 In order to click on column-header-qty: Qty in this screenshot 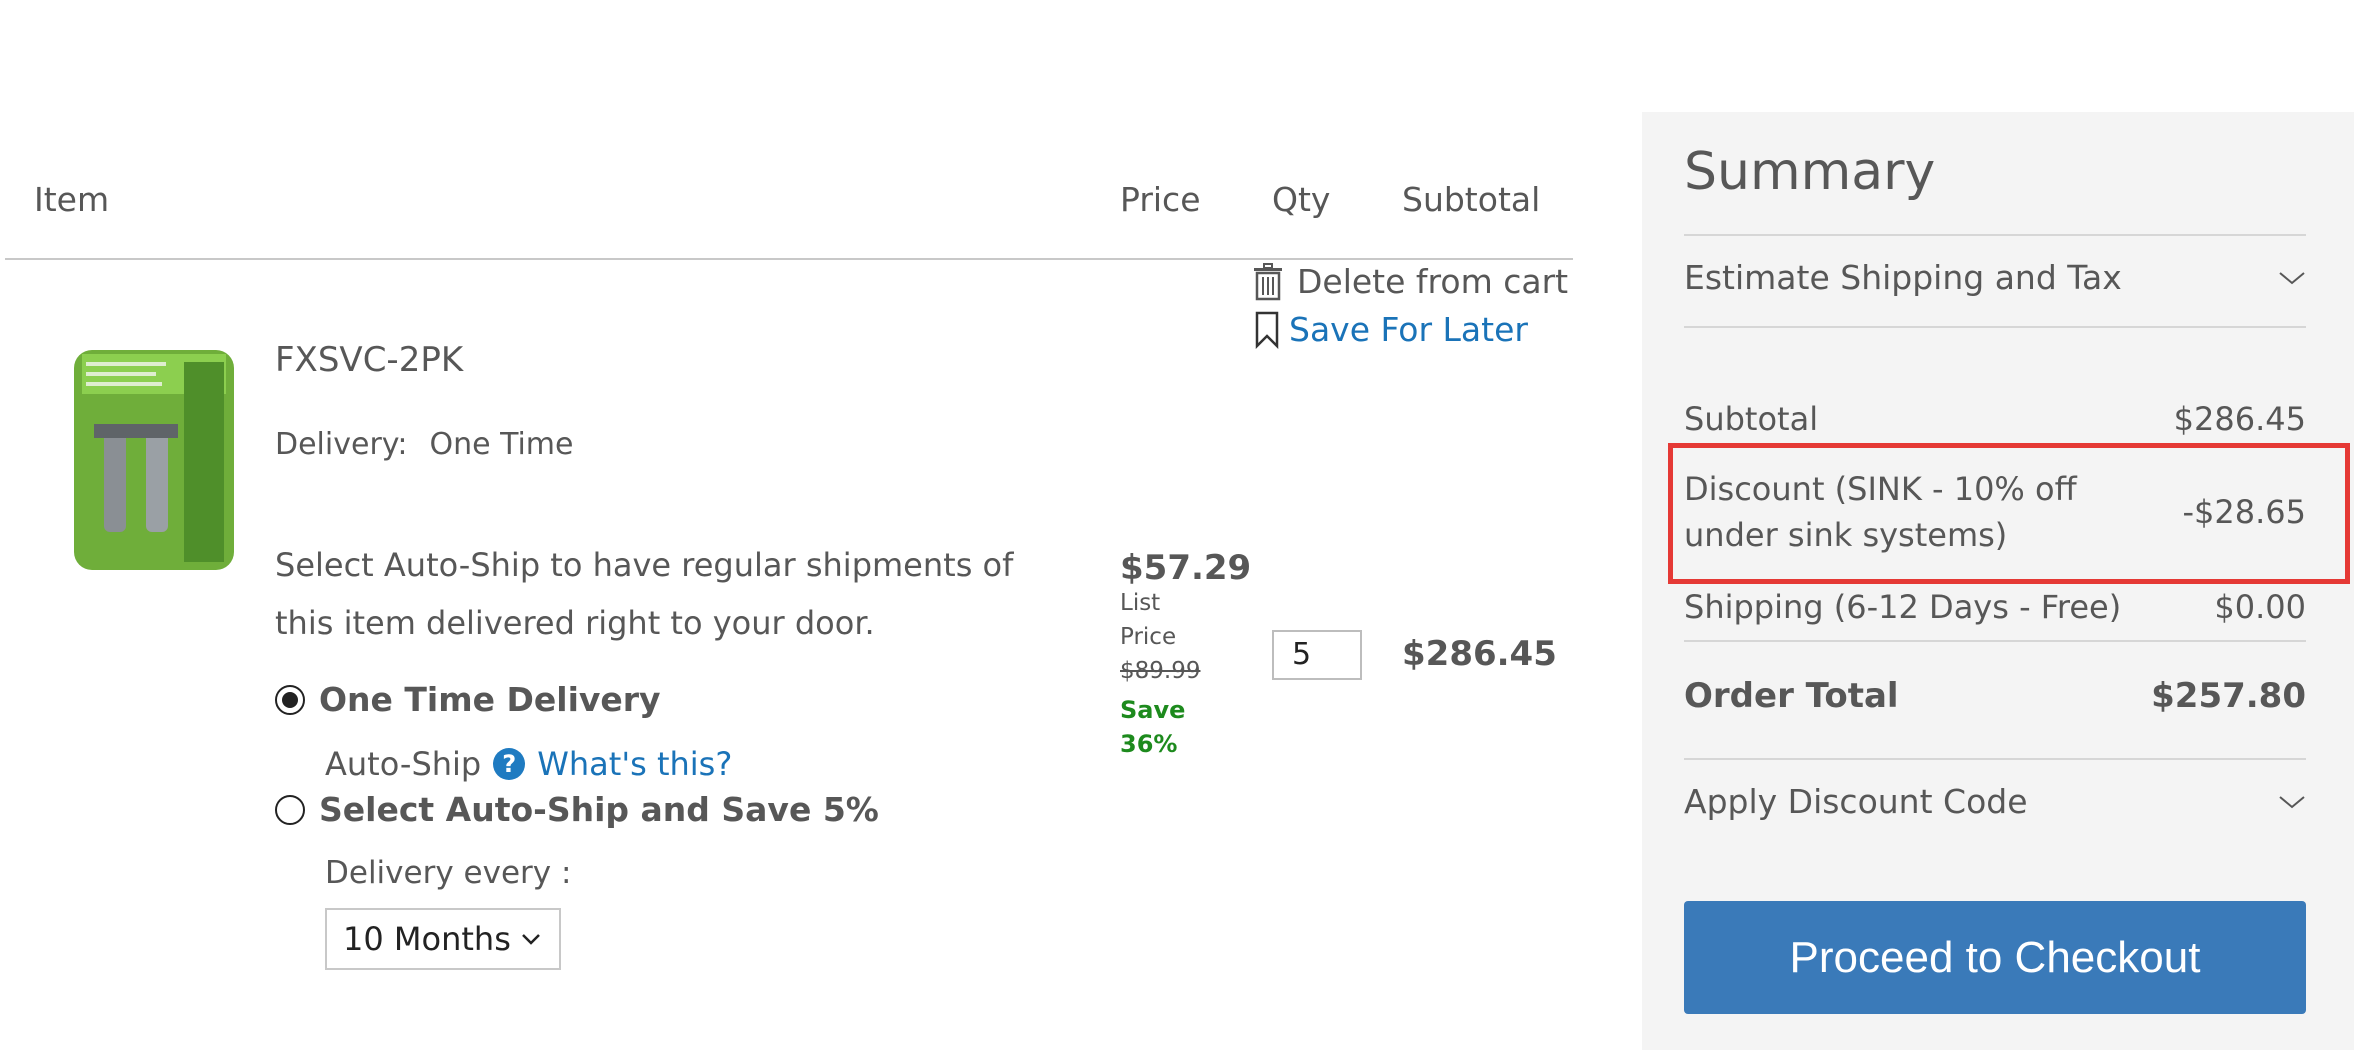, I will do `click(1301, 199)`.